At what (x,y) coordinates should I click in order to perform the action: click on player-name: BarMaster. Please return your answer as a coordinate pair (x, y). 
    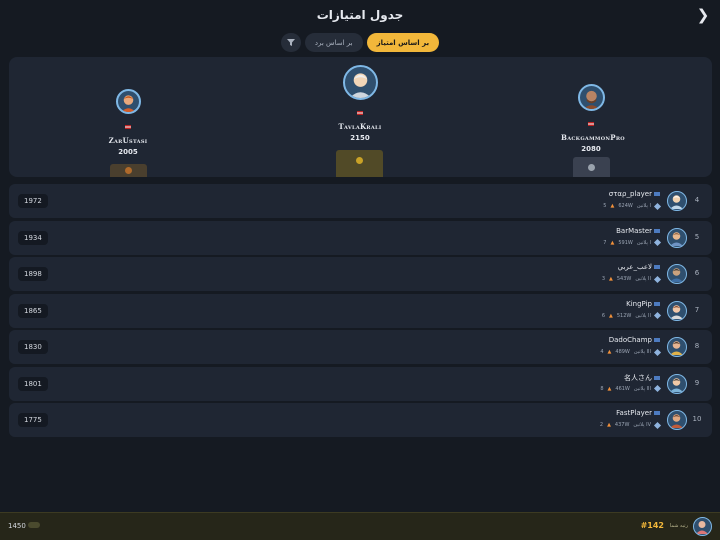
    Looking at the image, I should click on (634, 230).